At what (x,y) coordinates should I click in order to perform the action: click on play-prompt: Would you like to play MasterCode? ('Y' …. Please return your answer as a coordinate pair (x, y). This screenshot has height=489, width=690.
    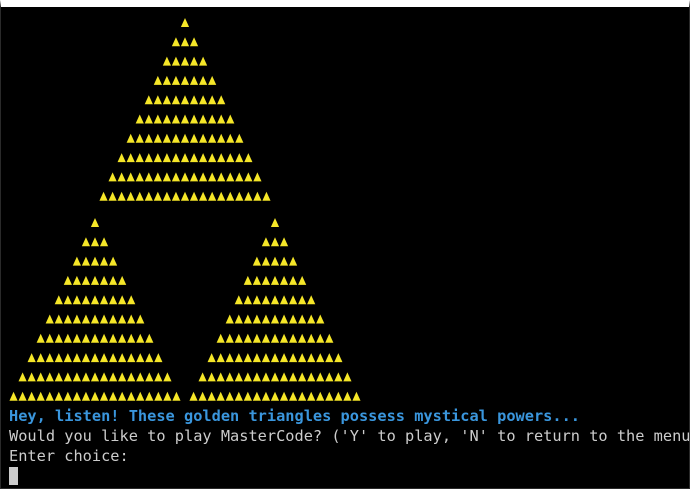
    Looking at the image, I should click on (349, 436).